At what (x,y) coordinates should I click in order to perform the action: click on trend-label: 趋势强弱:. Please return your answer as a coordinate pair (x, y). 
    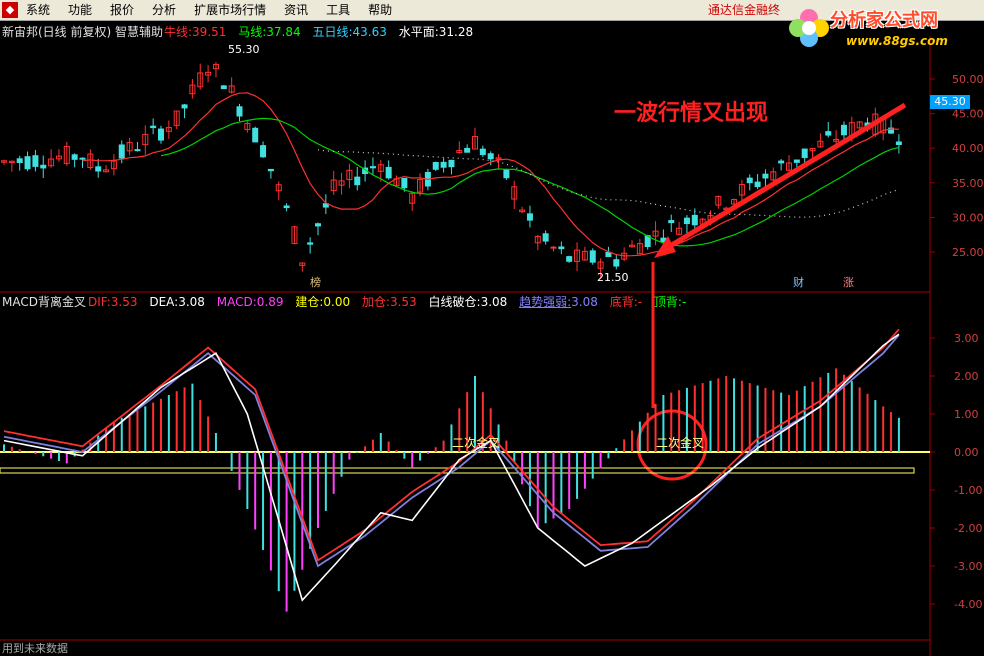
    Looking at the image, I should click on (545, 302).